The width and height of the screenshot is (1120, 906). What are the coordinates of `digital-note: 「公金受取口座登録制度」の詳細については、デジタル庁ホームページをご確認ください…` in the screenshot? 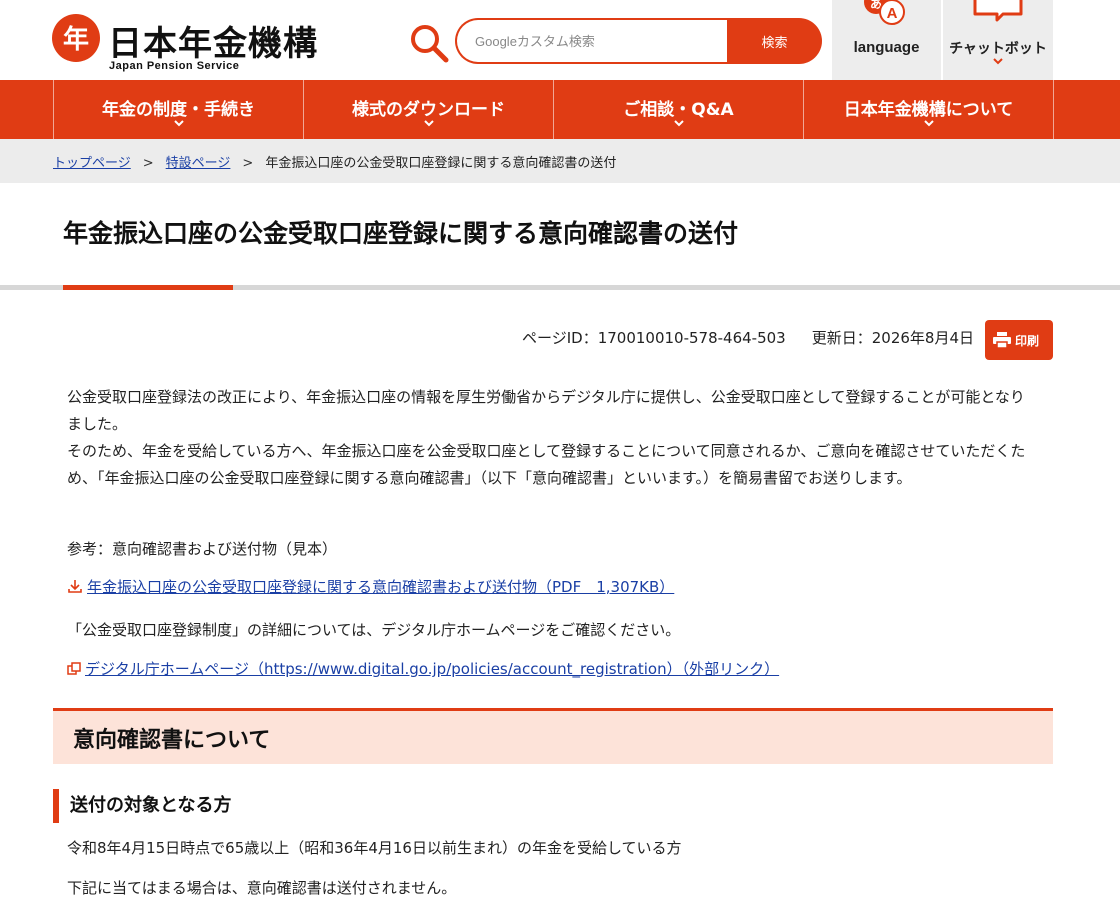 It's located at (374, 630).